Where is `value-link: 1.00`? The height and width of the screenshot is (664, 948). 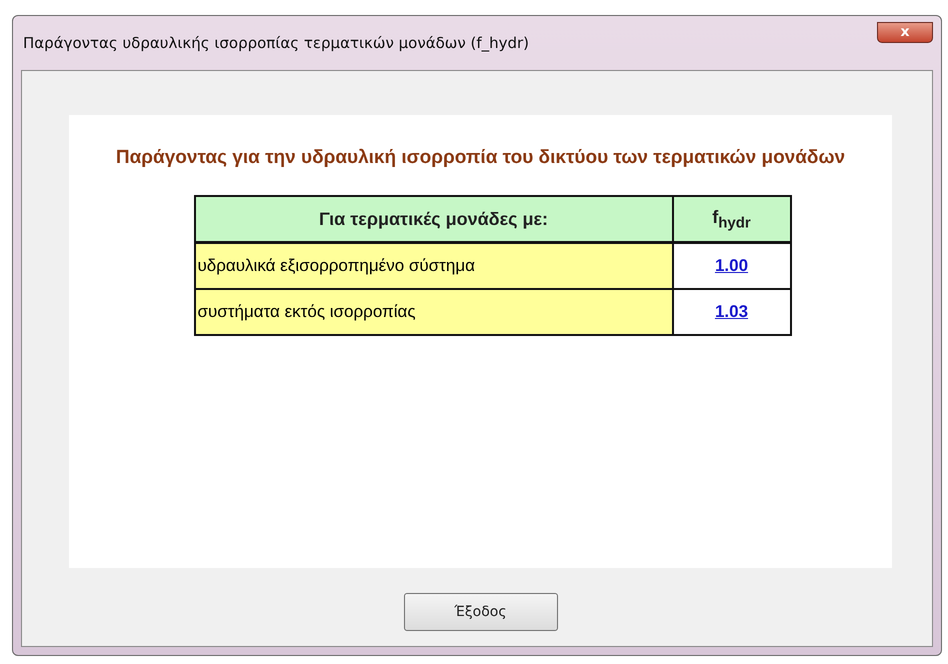
value-link: 1.00 is located at coordinates (731, 265).